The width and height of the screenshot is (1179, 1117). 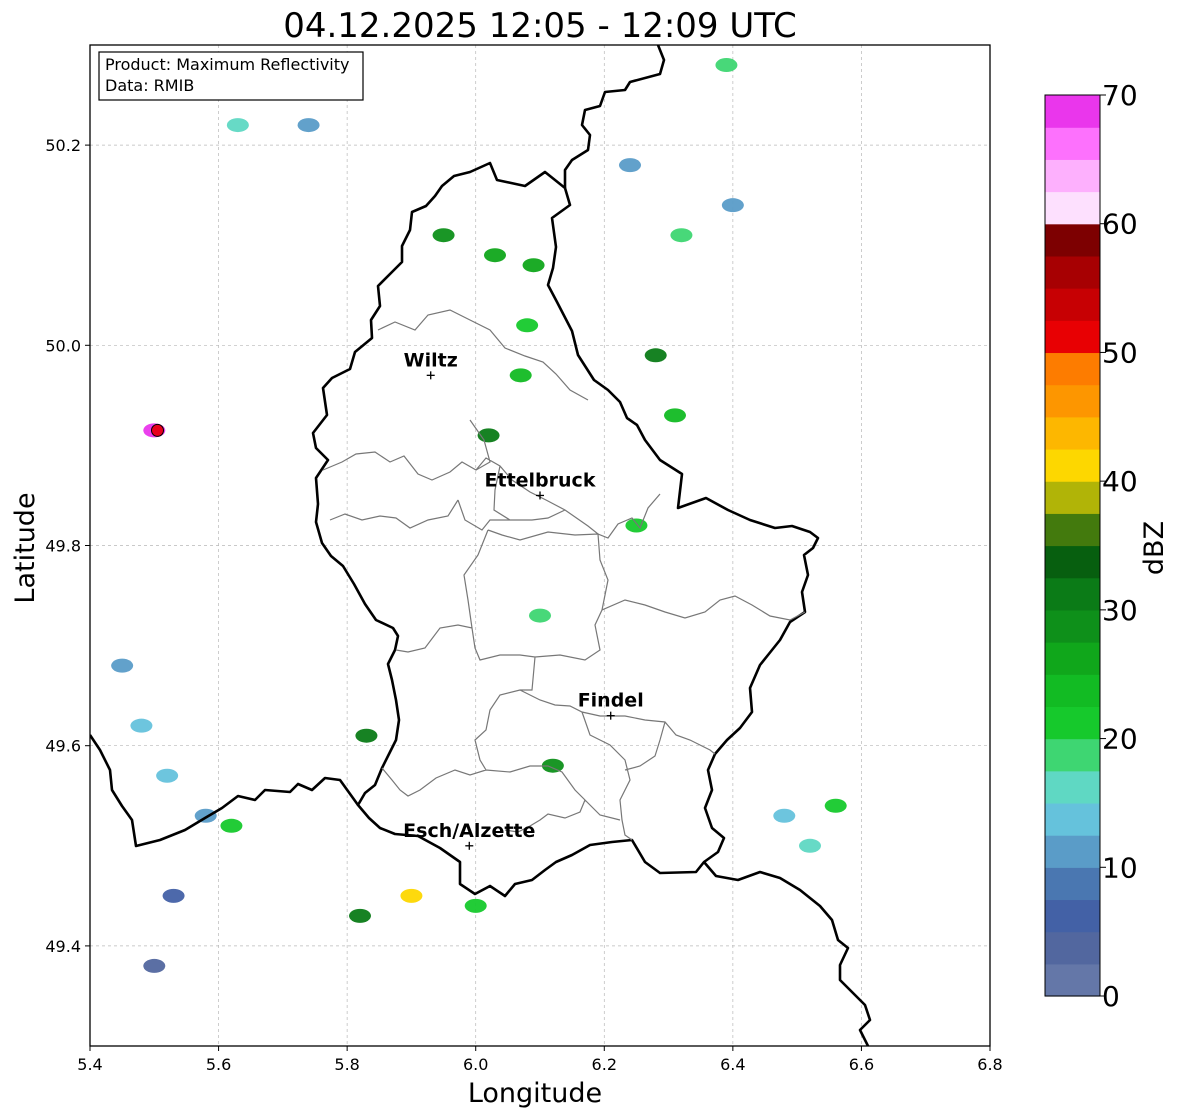 I want to click on info-box: Product: Maximum Reflectivity Data: RMIB, so click(x=231, y=76).